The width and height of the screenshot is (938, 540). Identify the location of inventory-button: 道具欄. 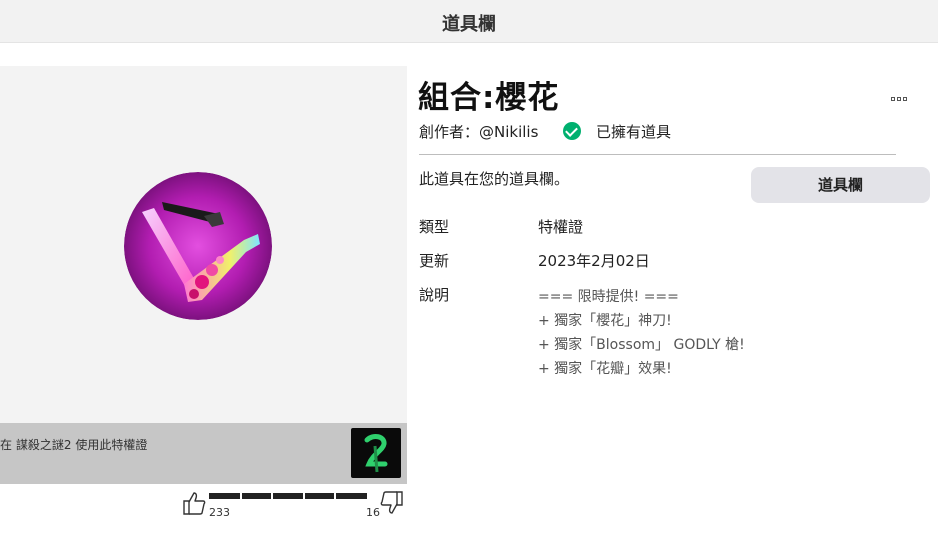
(840, 185).